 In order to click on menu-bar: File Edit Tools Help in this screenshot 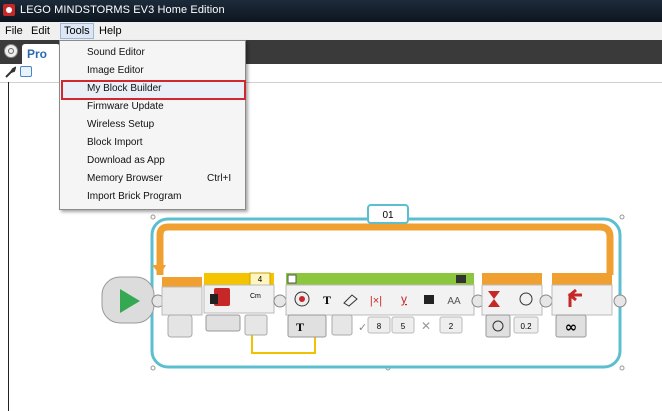, I will do `click(331, 31)`.